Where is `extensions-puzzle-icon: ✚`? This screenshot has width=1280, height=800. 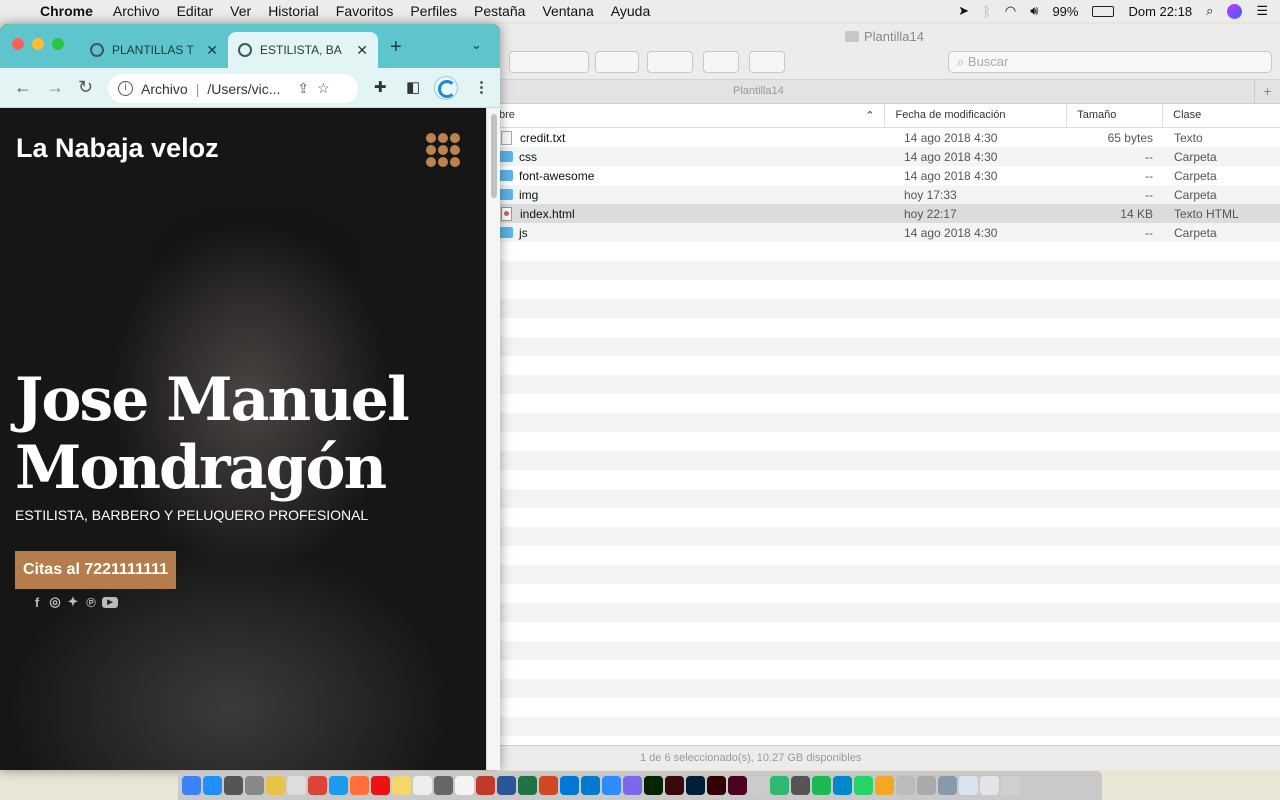
extensions-puzzle-icon: ✚ is located at coordinates (380, 87).